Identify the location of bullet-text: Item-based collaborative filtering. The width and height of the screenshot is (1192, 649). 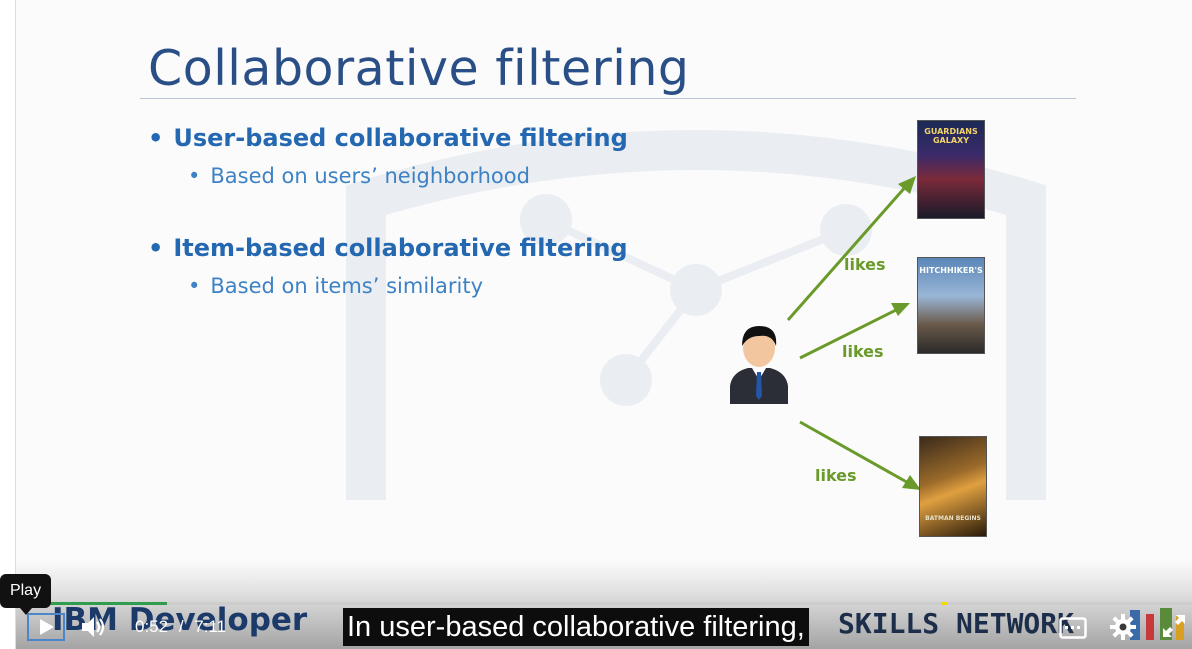
(400, 248).